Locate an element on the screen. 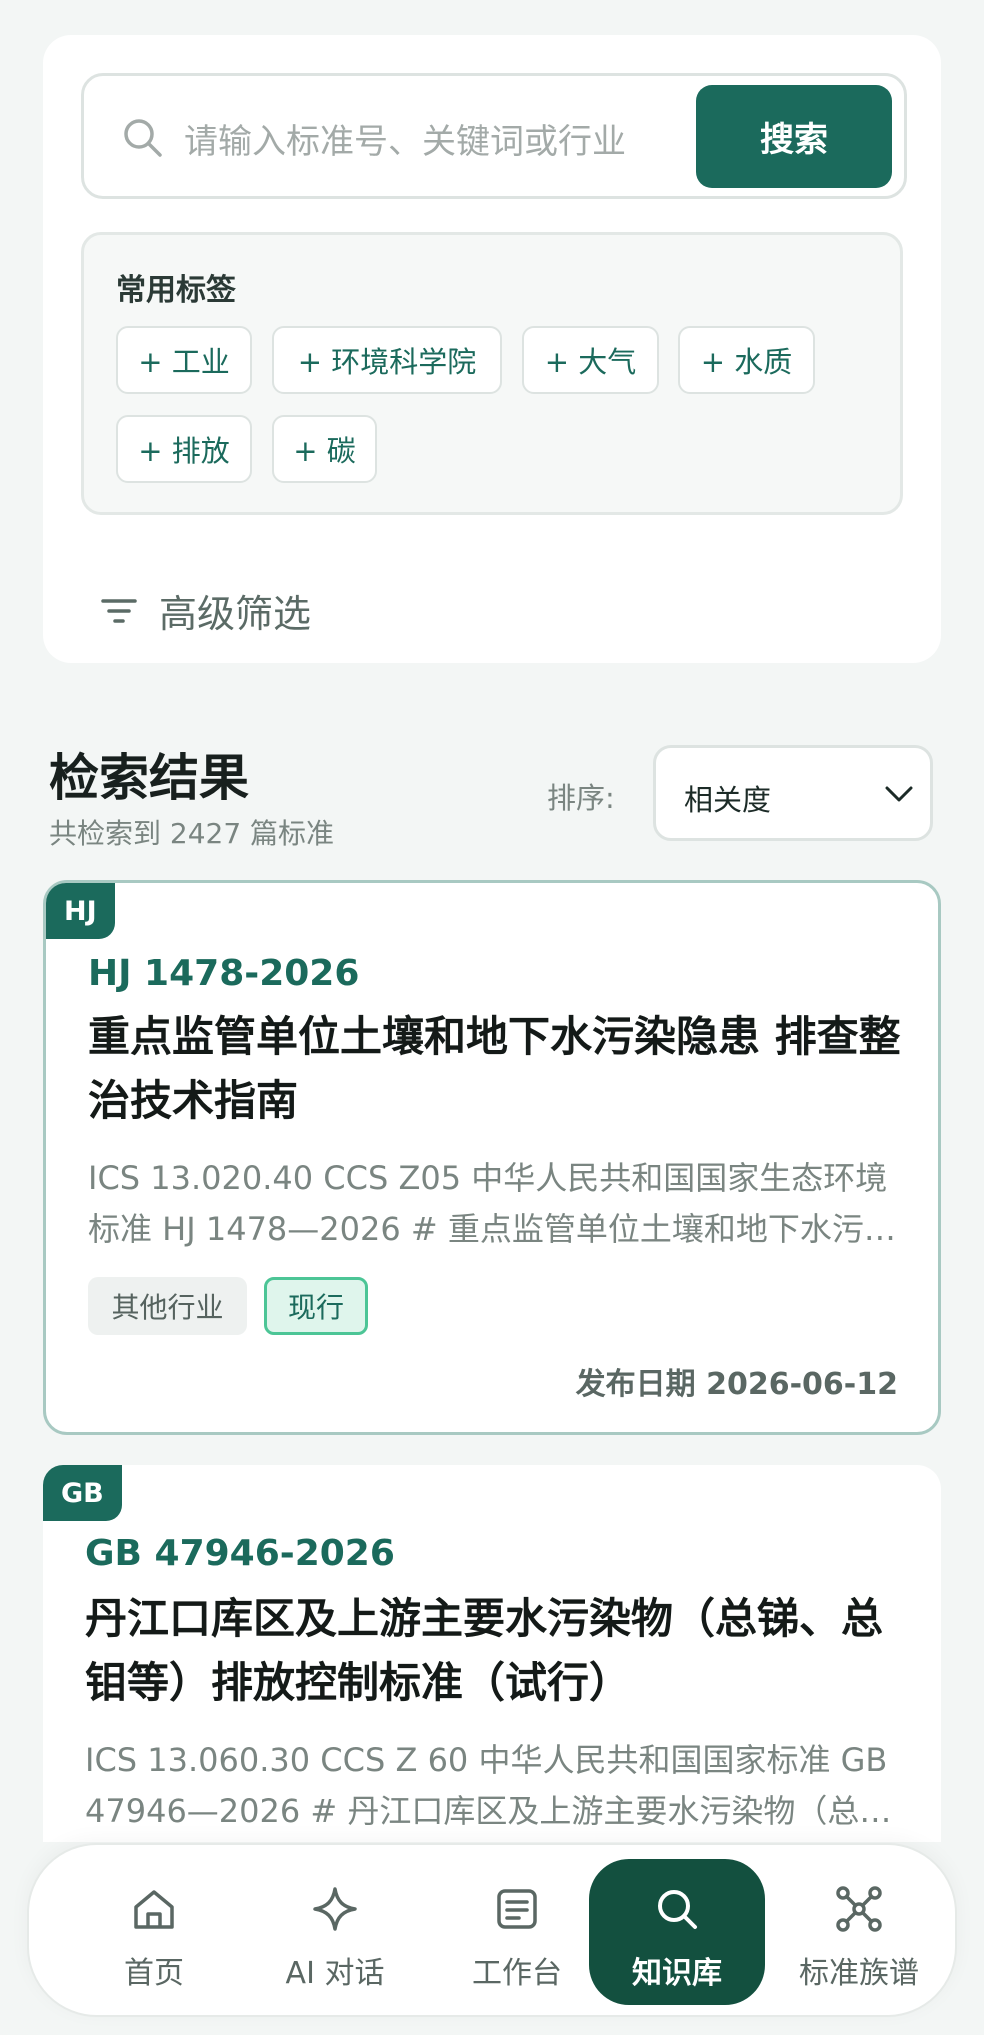 The height and width of the screenshot is (2035, 984). search-bar: 请输入标准号、关键词或行业 搜索 is located at coordinates (494, 136).